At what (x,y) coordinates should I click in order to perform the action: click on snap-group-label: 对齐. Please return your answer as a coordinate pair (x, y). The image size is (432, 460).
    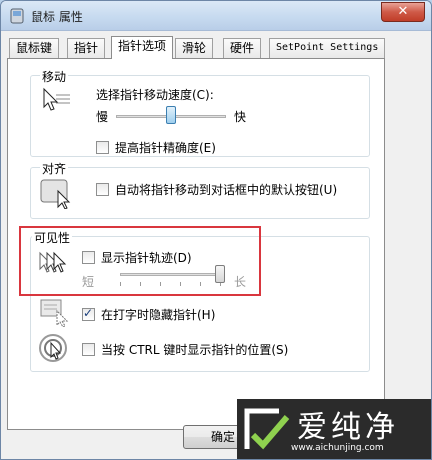
    Looking at the image, I should click on (54, 168).